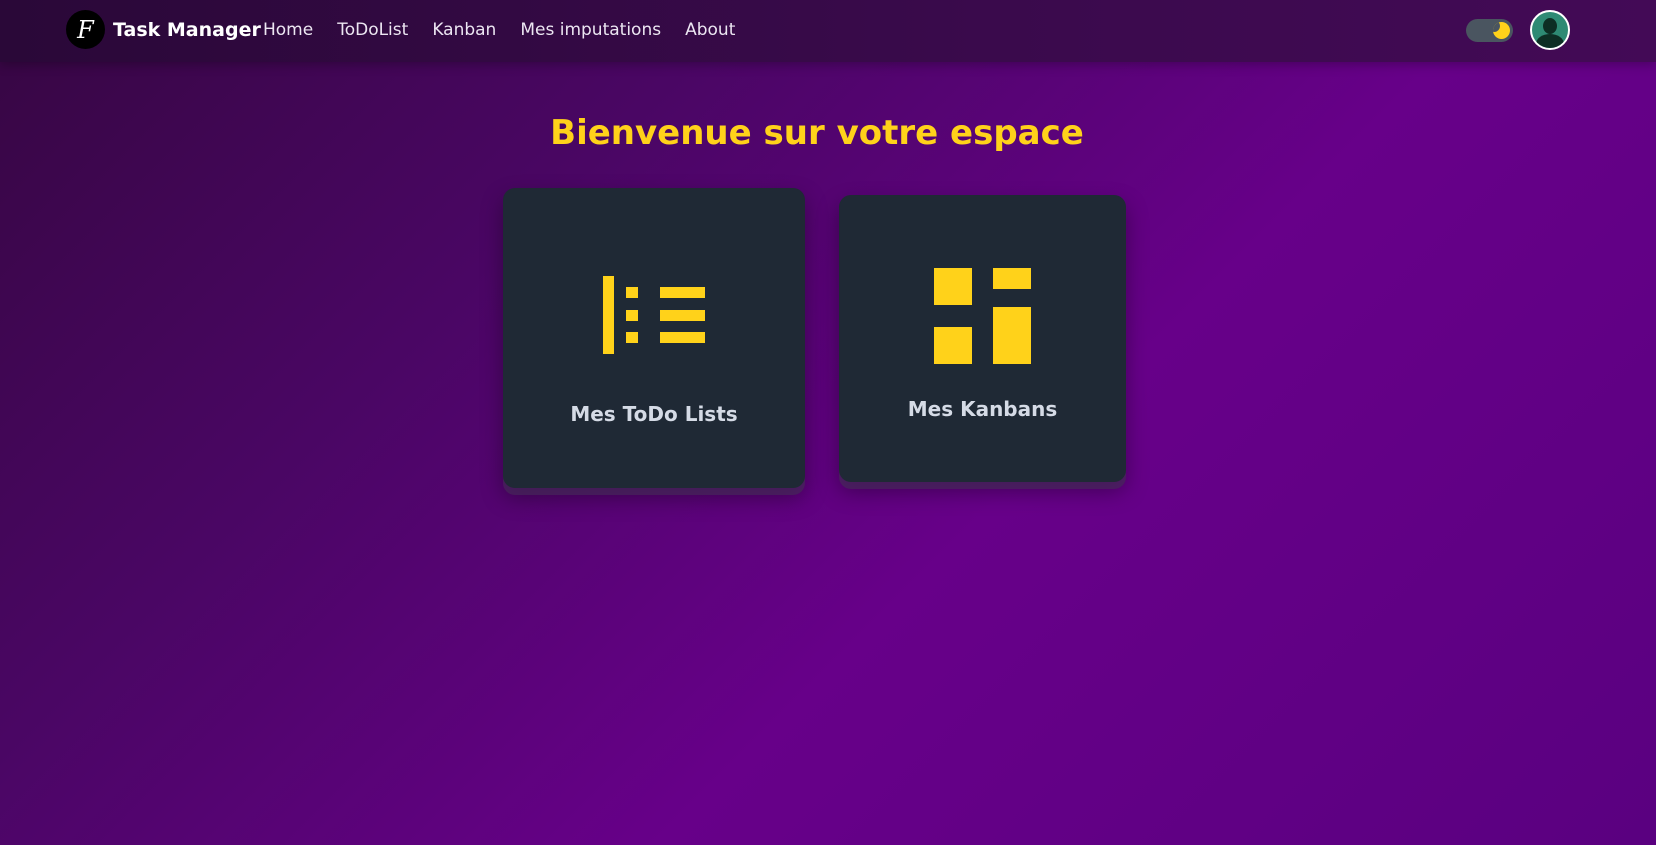  Describe the element at coordinates (464, 30) in the screenshot. I see `nav-link-kanban: Kanban` at that location.